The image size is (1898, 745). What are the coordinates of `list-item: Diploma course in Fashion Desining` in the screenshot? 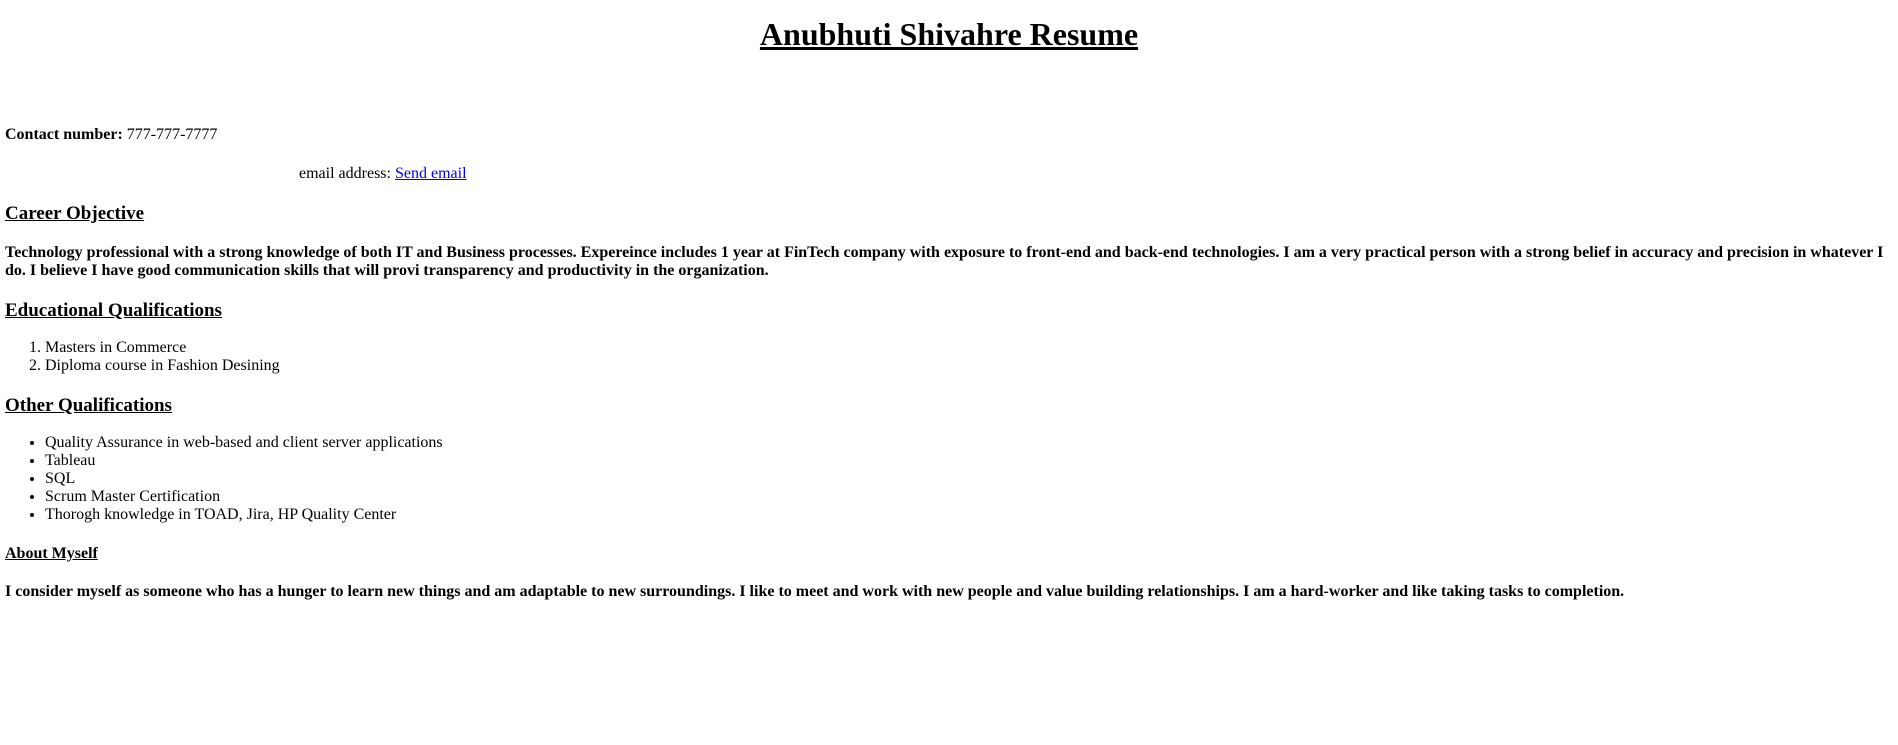 It's located at (969, 366).